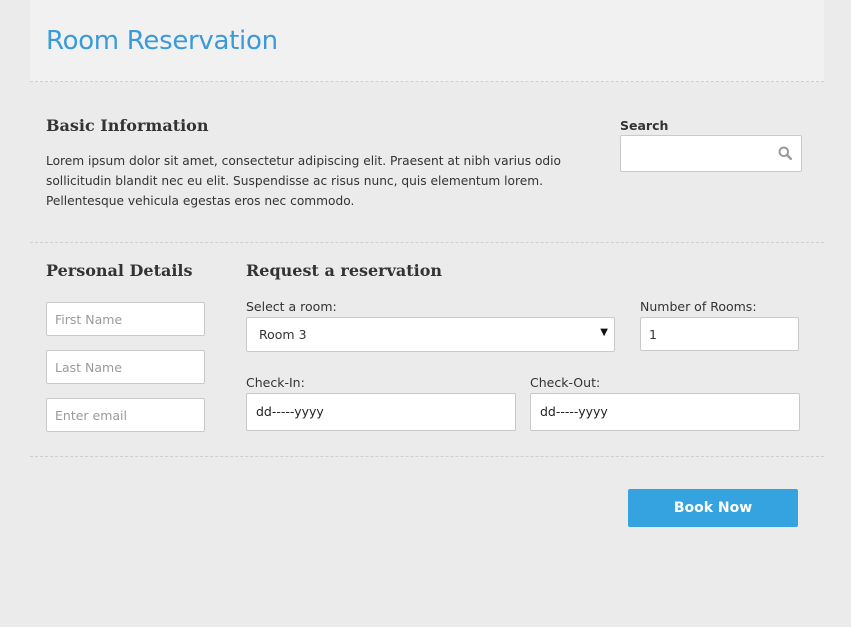  Describe the element at coordinates (665, 412) in the screenshot. I see `checkout-date-field: dd-----yyyy` at that location.